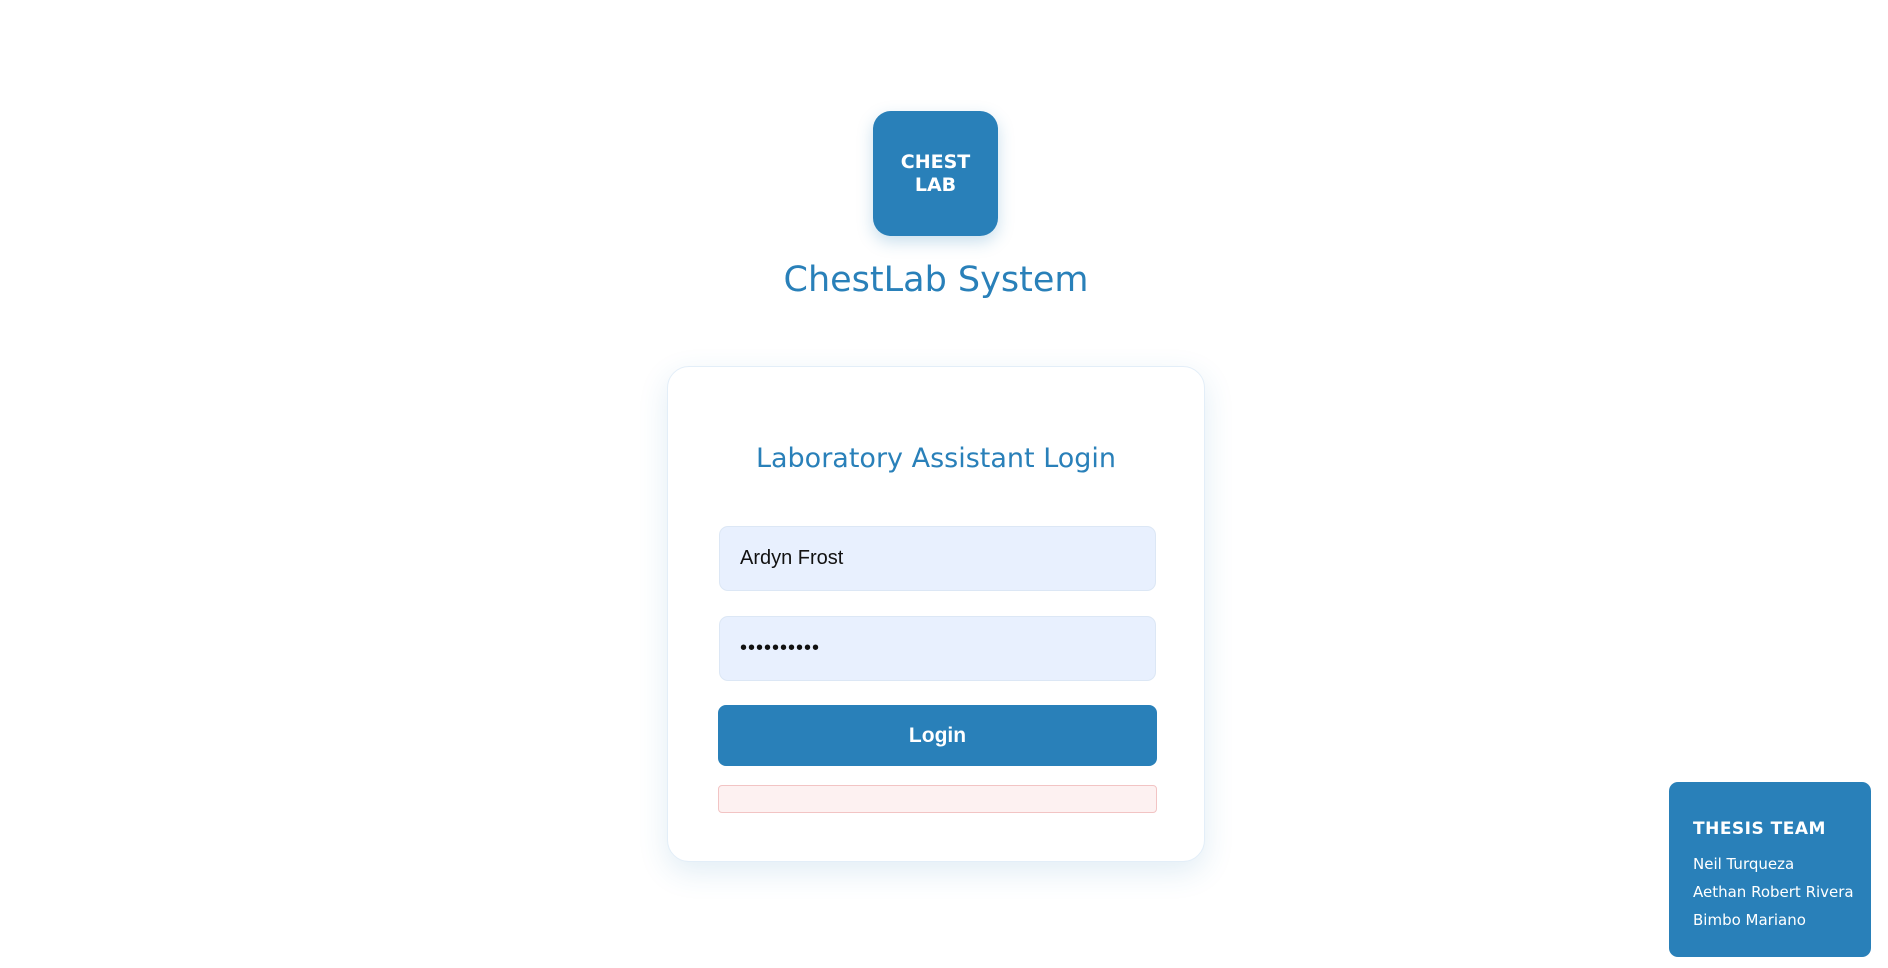 The image size is (1888, 968). What do you see at coordinates (1749, 920) in the screenshot?
I see `team-member: Bimbo Mariano` at bounding box center [1749, 920].